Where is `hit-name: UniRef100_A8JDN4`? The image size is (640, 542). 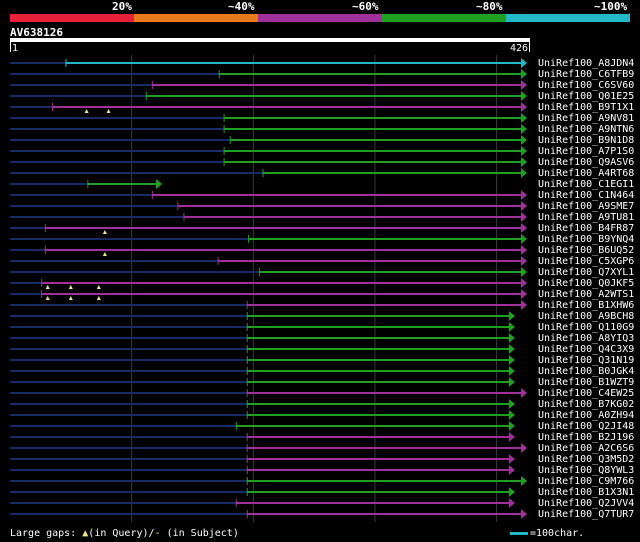 hit-name: UniRef100_A8JDN4 is located at coordinates (586, 63).